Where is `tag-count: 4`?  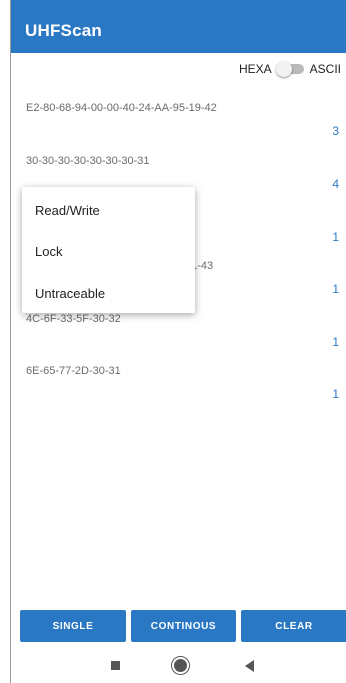 tag-count: 4 is located at coordinates (335, 184).